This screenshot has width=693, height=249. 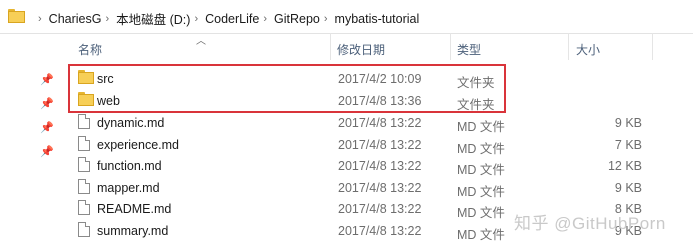 I want to click on file-name: summary.md, so click(x=133, y=231).